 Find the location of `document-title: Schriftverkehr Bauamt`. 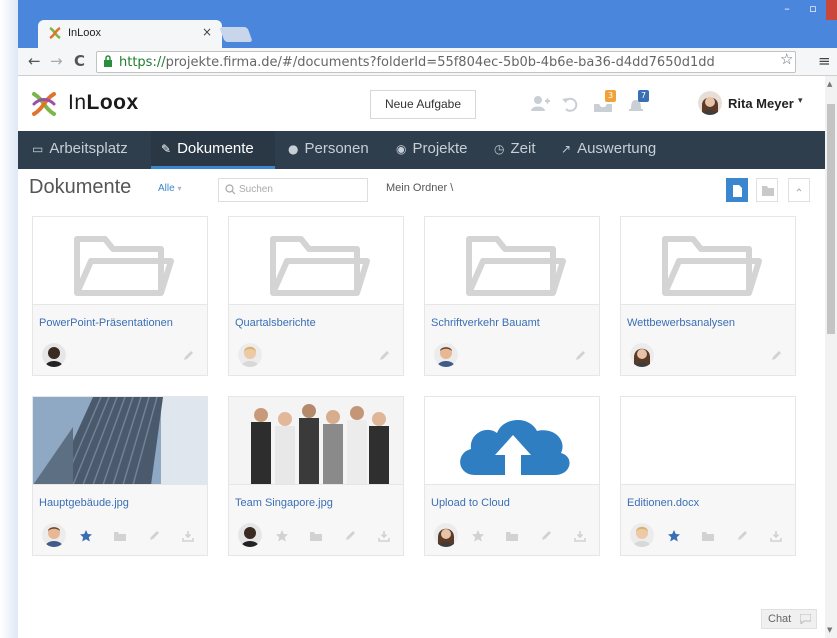

document-title: Schriftverkehr Bauamt is located at coordinates (485, 323).